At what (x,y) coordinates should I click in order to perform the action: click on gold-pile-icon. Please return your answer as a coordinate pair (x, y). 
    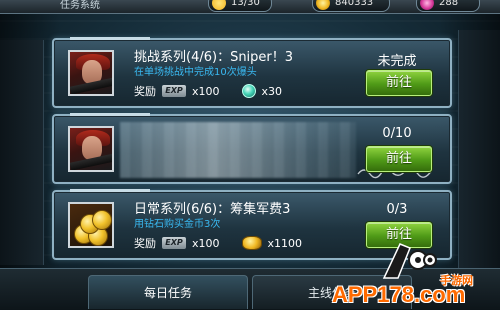
    Looking at the image, I should click on (91, 225).